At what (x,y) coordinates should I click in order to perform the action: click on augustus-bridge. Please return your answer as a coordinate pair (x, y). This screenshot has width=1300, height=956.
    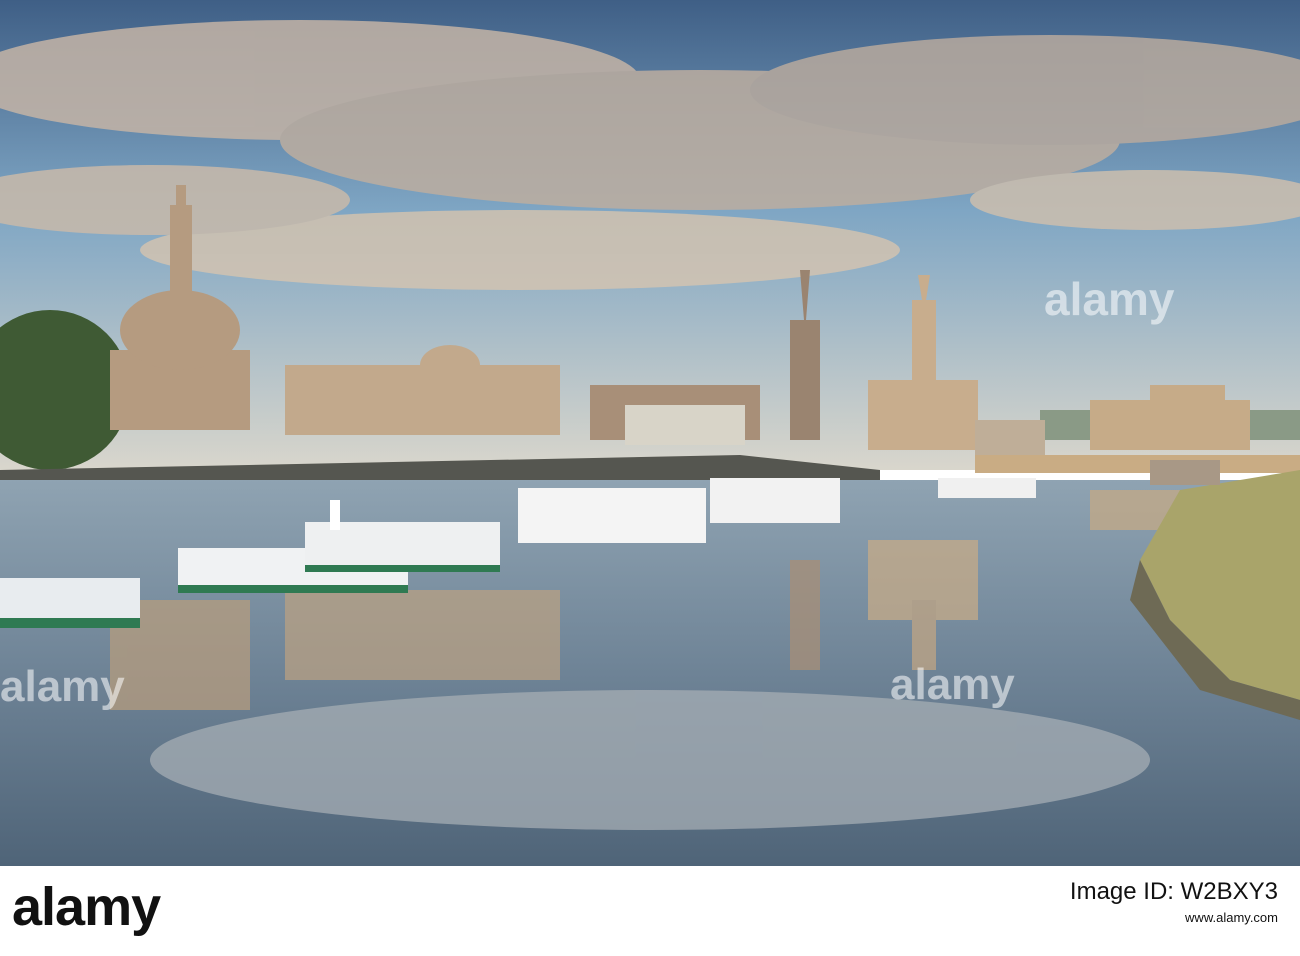
    Looking at the image, I should click on (1137, 464).